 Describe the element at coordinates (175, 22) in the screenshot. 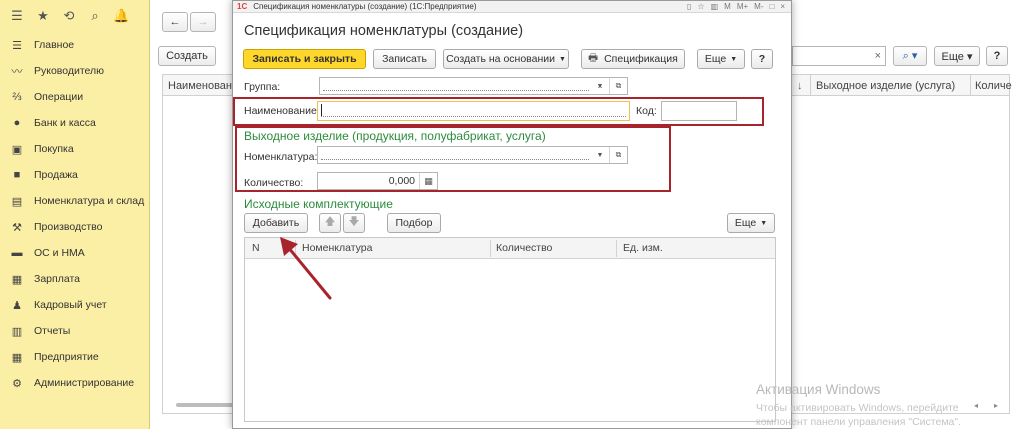

I see `back-button: ←` at that location.